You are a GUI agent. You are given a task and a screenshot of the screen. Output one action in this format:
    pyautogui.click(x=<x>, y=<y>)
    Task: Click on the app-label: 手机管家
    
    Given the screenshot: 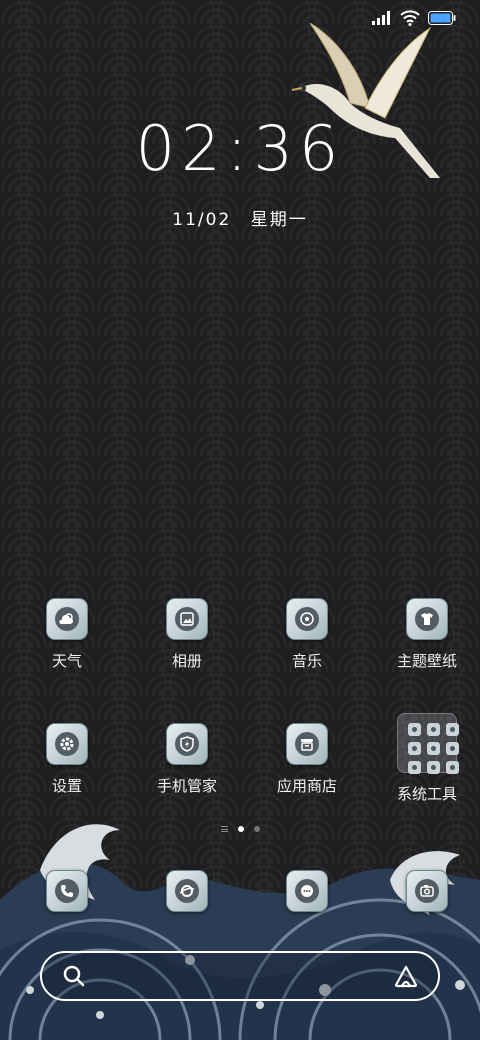 What is the action you would take?
    pyautogui.click(x=186, y=786)
    